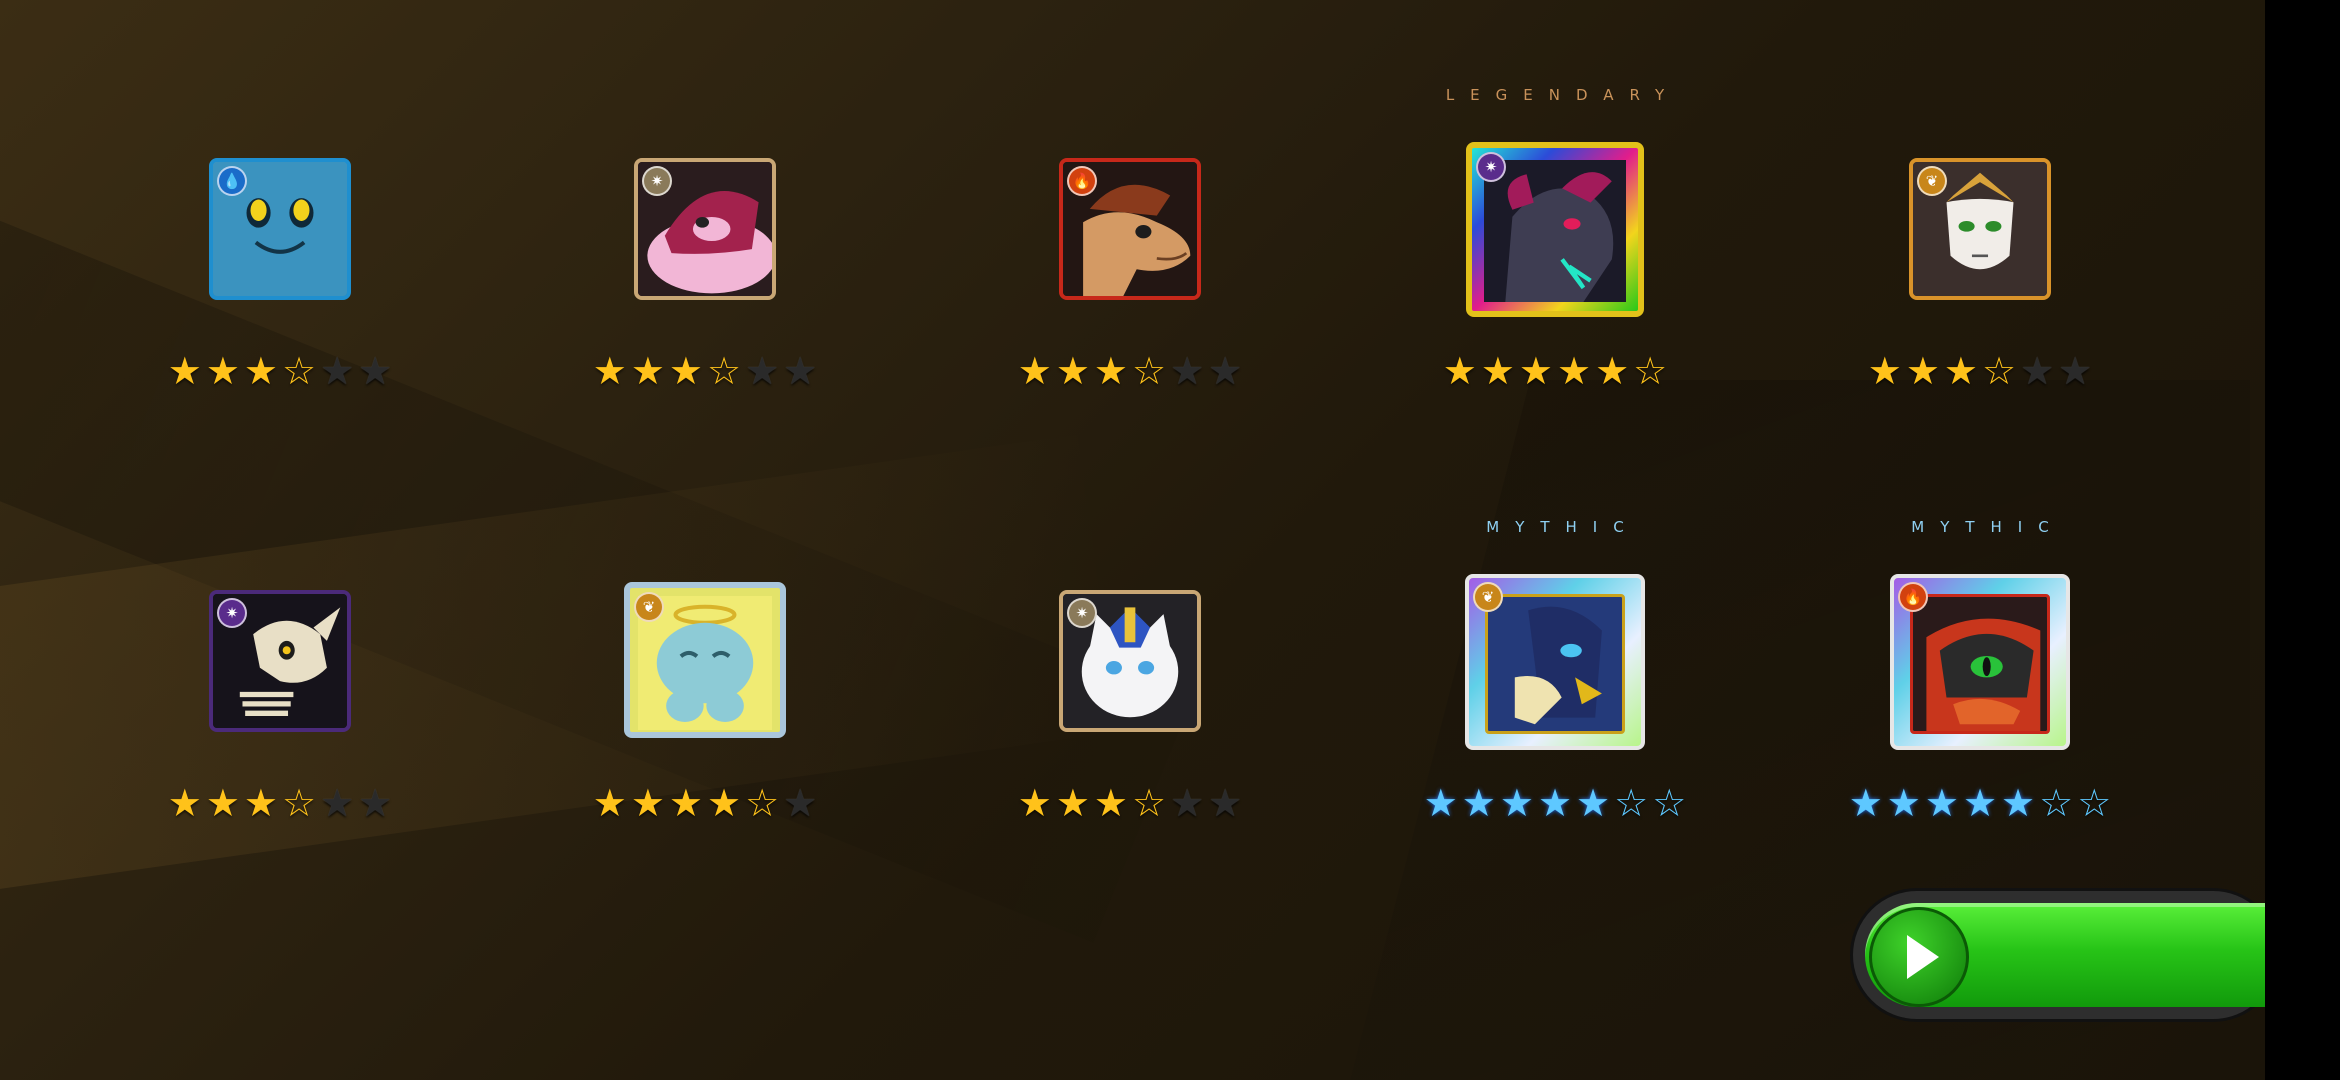 The width and height of the screenshot is (2340, 1080). I want to click on dark-dragon-monster-portrait, so click(1555, 231).